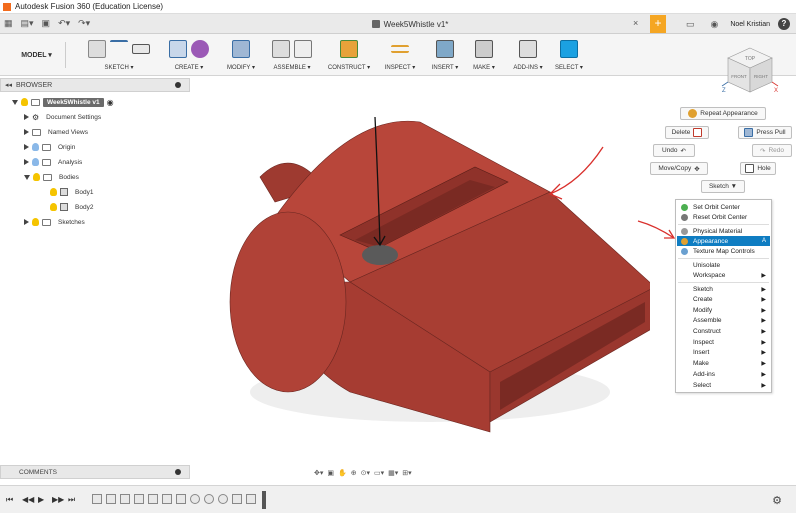 The width and height of the screenshot is (796, 513). I want to click on move-copy-button: Move/Copy ✥, so click(679, 168).